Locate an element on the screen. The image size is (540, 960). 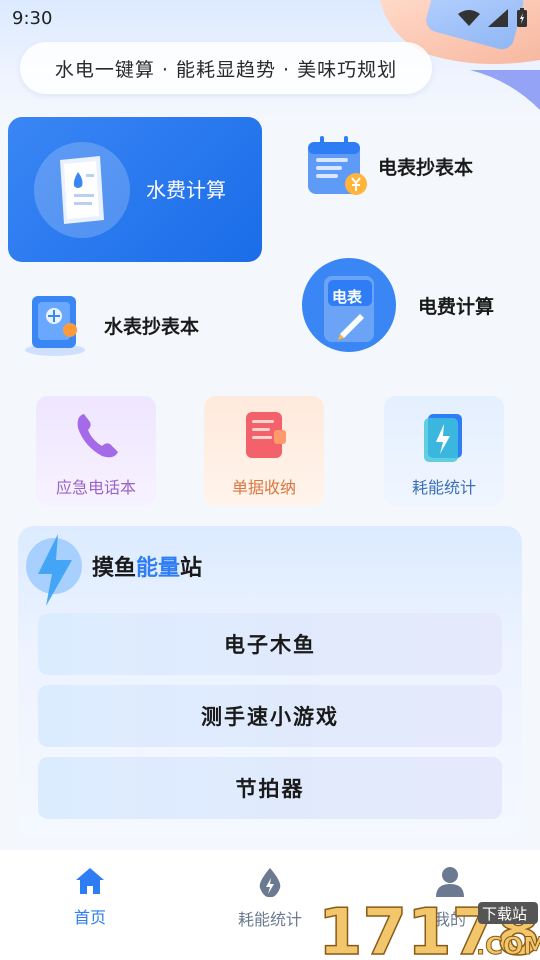
status-time: 9:30 is located at coordinates (32, 18).